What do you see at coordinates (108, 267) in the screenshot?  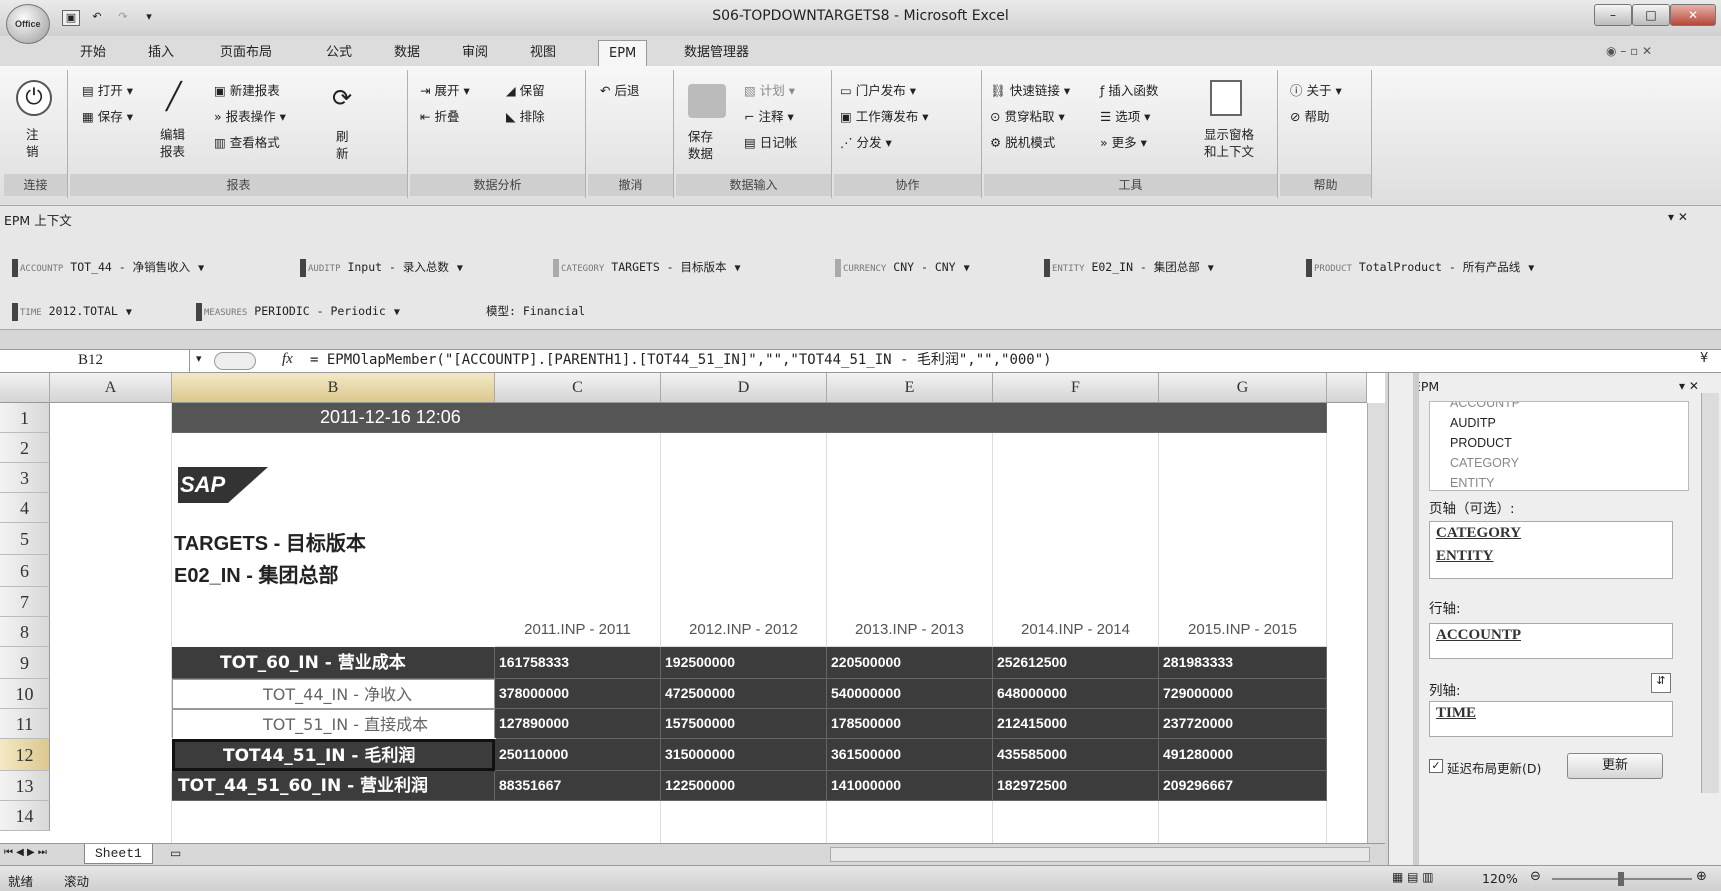 I see `dim-accountp: ACCOUNTP TOT_44 - 净销售收入 ▼` at bounding box center [108, 267].